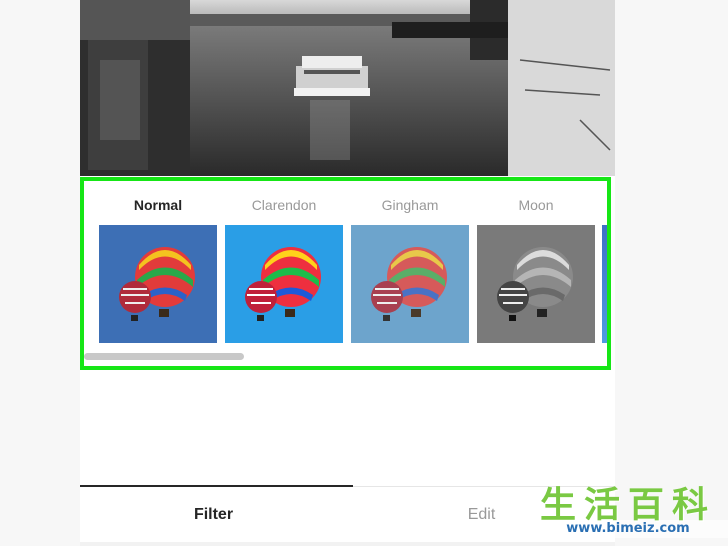 The image size is (728, 546). I want to click on filter-thumbnail-partial, so click(605, 284).